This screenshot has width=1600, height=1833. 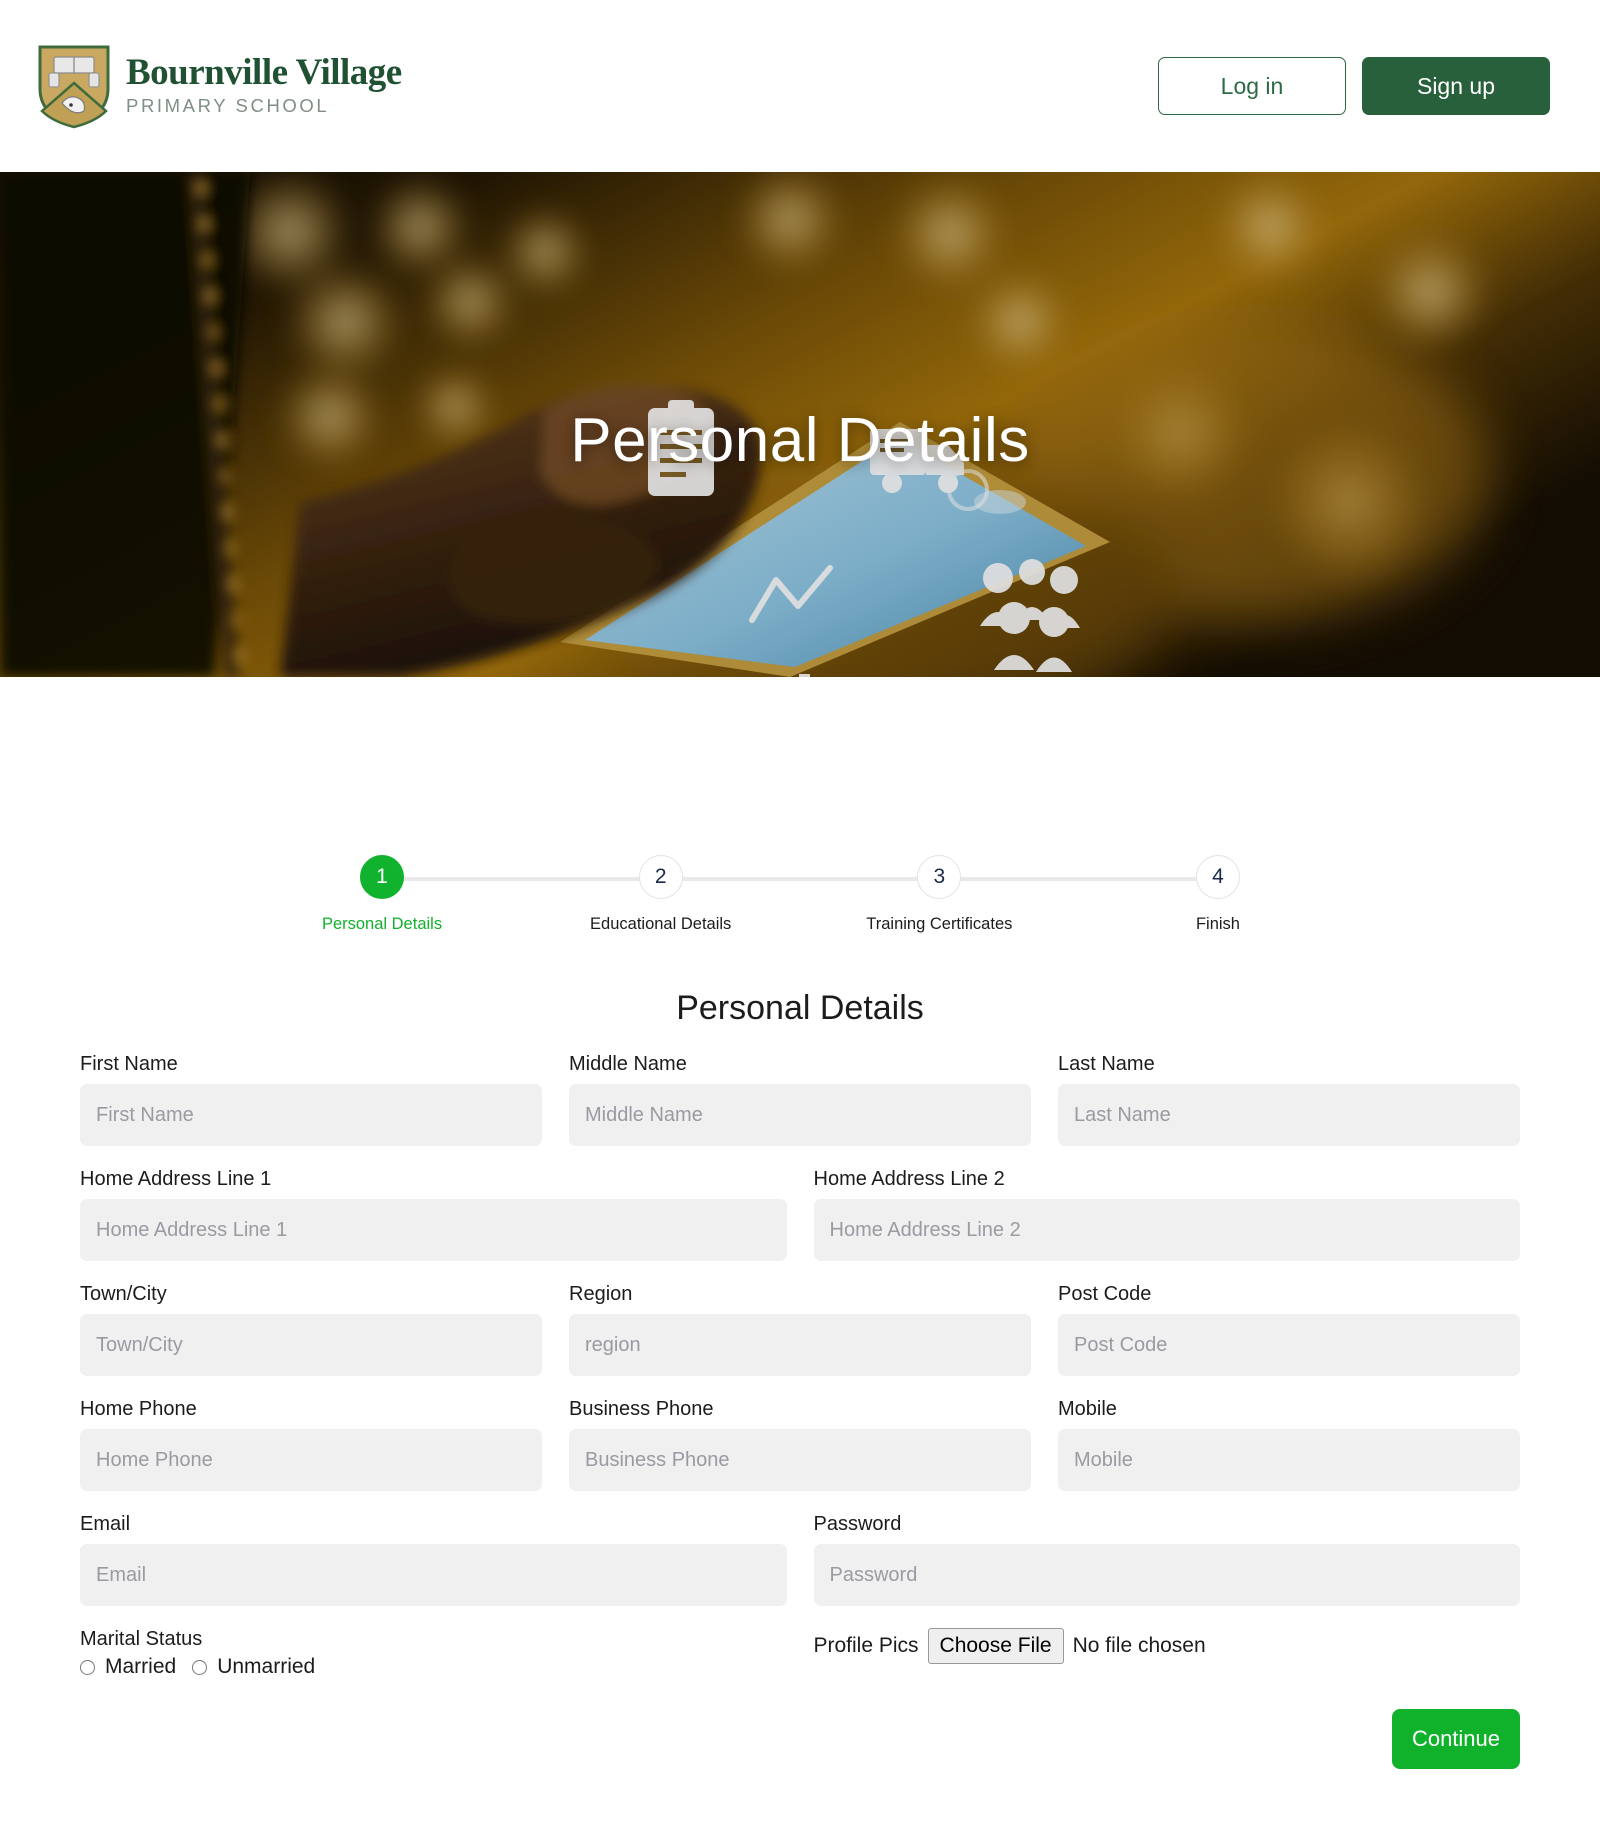 I want to click on brand-subtitle: PRIMARY SCHOOL, so click(x=228, y=106).